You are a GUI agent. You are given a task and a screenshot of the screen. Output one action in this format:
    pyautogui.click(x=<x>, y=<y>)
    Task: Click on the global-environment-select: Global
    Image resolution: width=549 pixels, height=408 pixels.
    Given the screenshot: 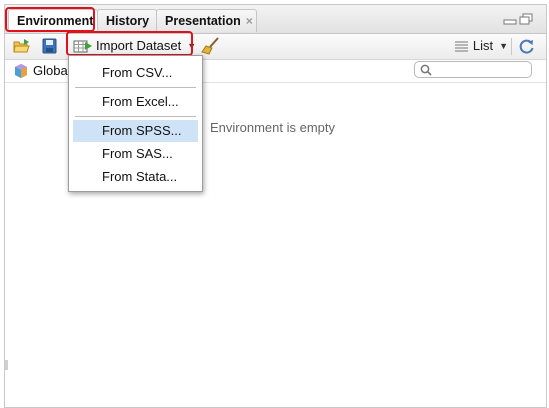 What is the action you would take?
    pyautogui.click(x=52, y=71)
    